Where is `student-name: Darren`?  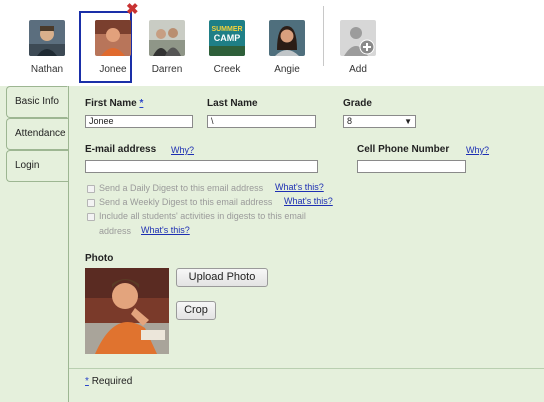 student-name: Darren is located at coordinates (167, 69).